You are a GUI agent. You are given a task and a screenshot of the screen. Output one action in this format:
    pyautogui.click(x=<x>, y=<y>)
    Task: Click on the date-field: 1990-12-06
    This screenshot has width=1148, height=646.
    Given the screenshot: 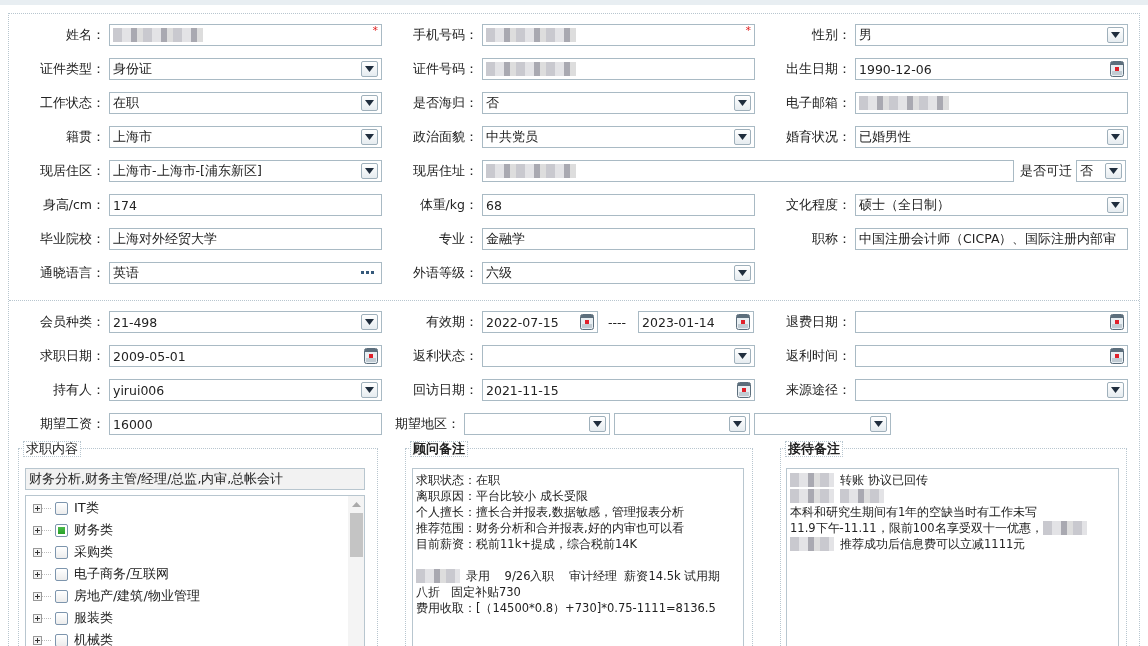 What is the action you would take?
    pyautogui.click(x=991, y=69)
    